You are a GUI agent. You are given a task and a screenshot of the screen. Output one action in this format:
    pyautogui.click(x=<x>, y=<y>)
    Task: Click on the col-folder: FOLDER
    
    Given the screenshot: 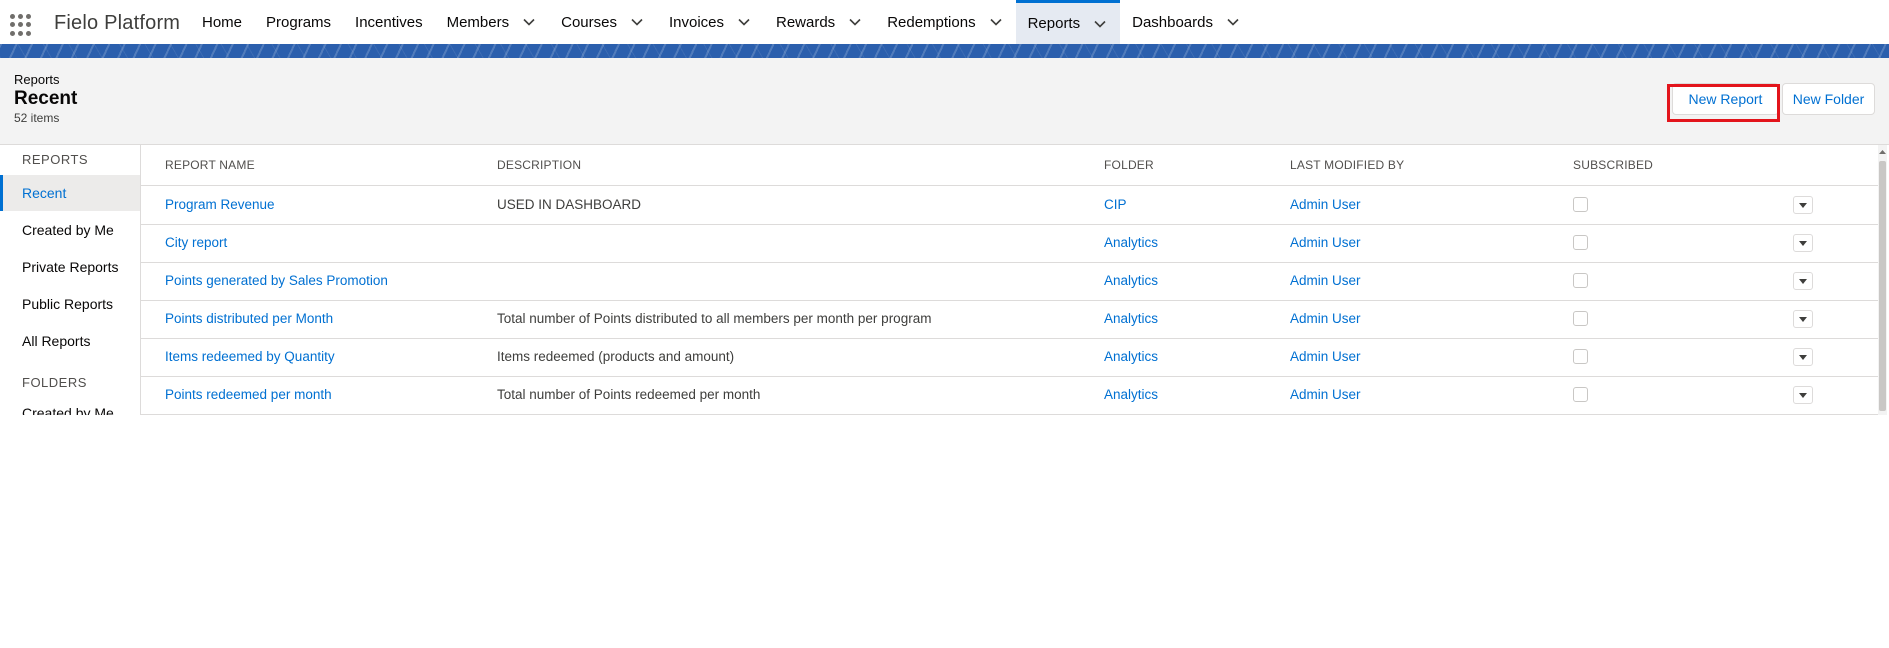 What is the action you would take?
    pyautogui.click(x=1129, y=165)
    